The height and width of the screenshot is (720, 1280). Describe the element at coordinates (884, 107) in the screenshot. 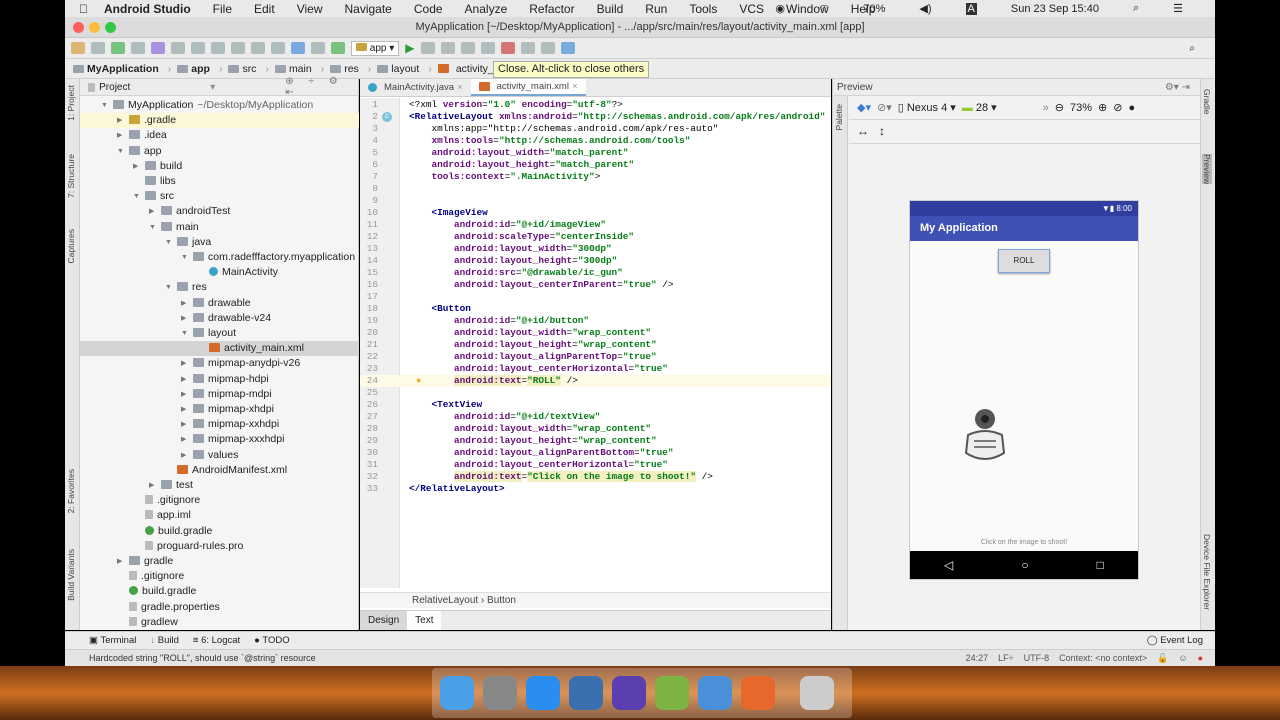

I see `orientation-icon: ⊘▾` at that location.